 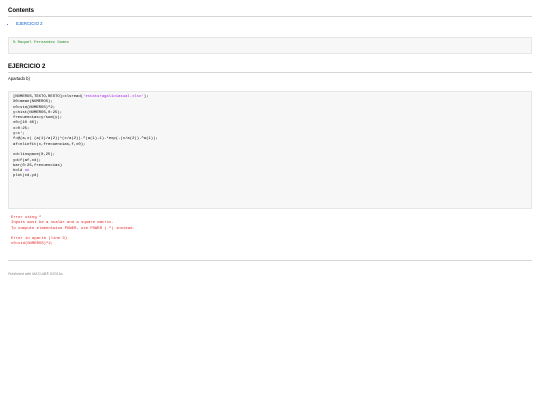 I want to click on published-footer: Published with MATLAB® R2015a, so click(x=270, y=267).